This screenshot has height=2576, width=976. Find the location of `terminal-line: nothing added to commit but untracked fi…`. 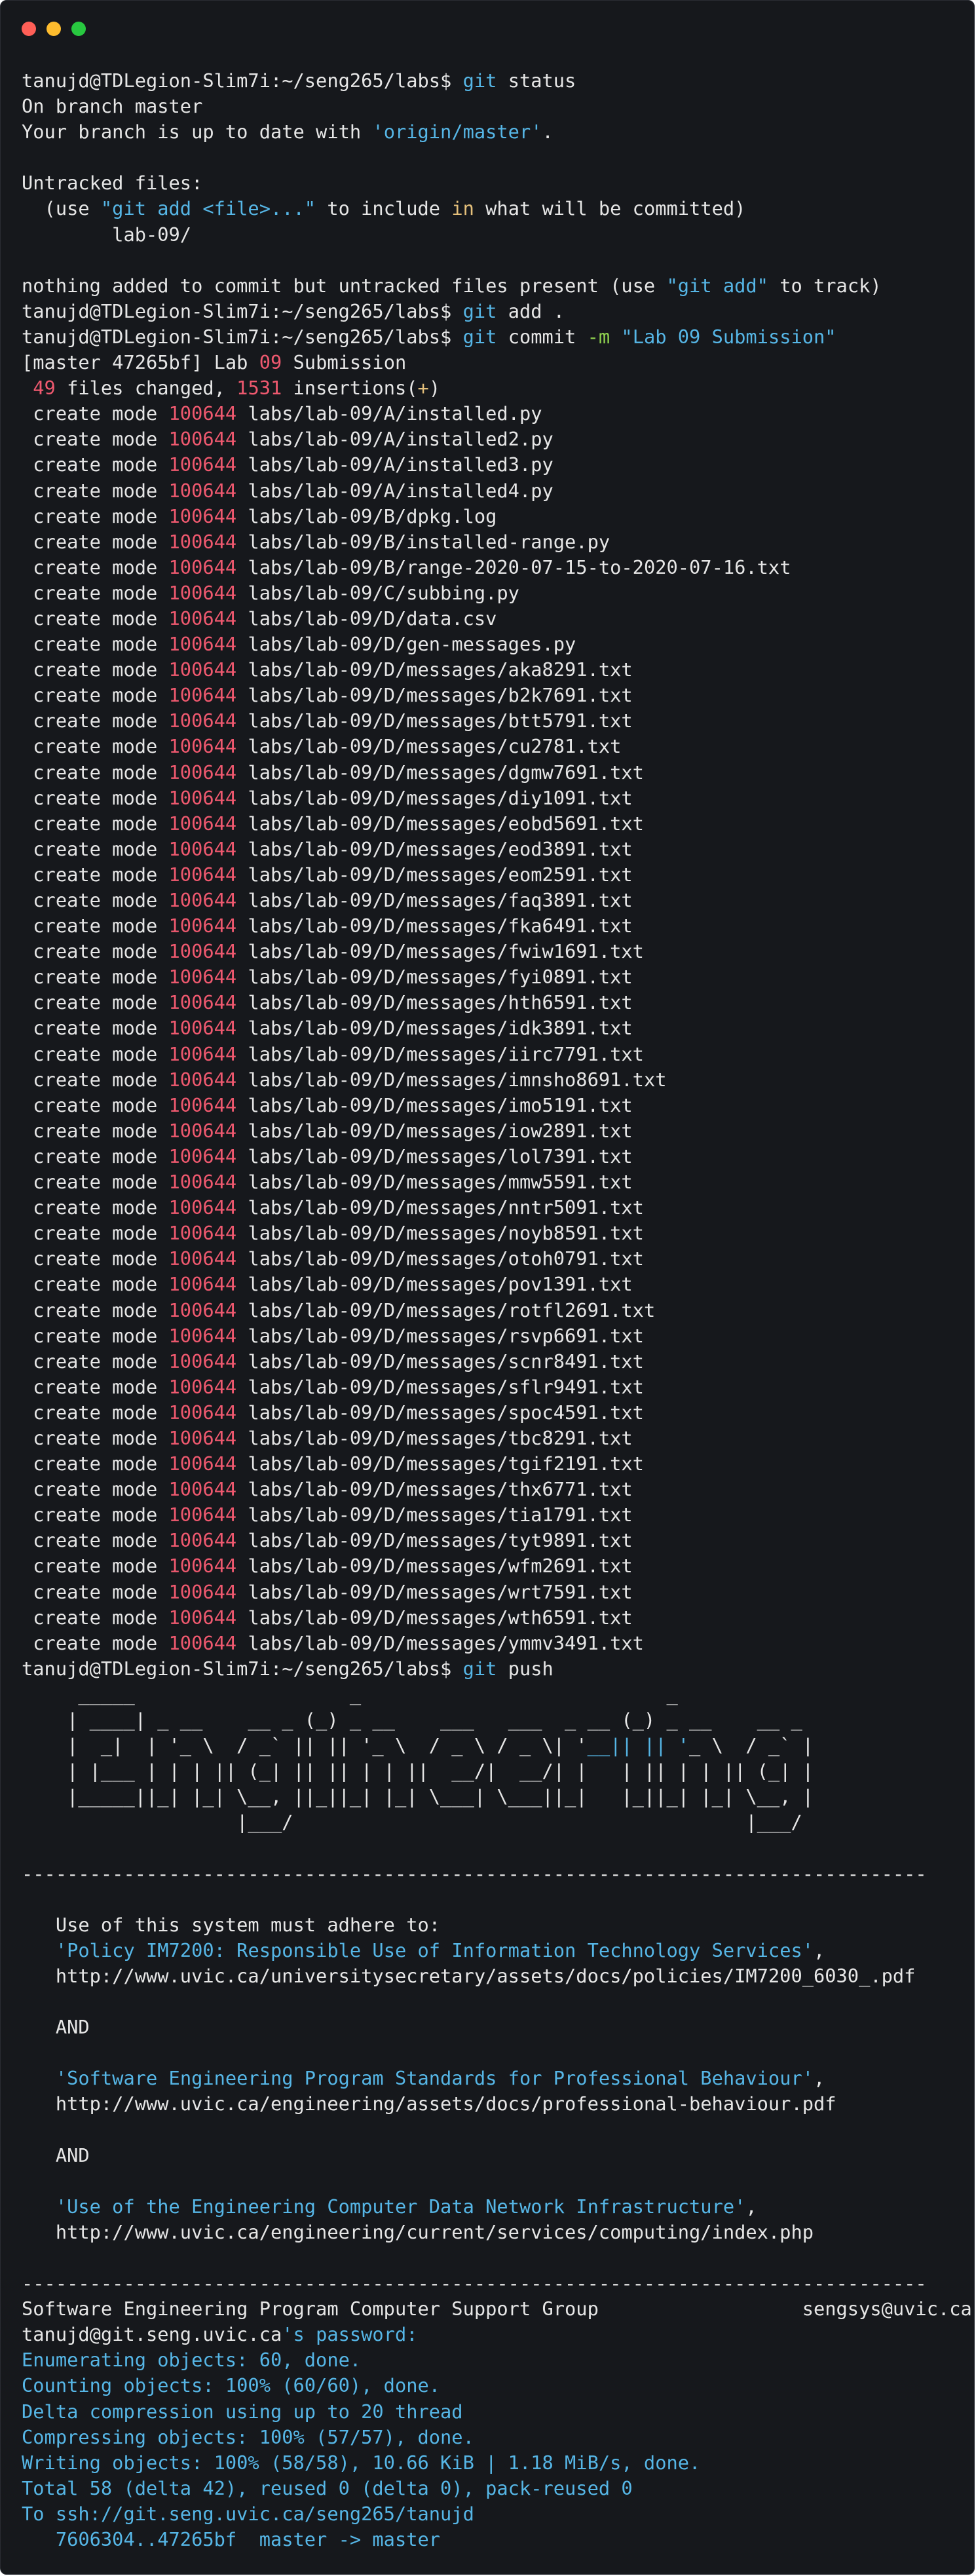

terminal-line: nothing added to commit but untracked fi… is located at coordinates (498, 286).